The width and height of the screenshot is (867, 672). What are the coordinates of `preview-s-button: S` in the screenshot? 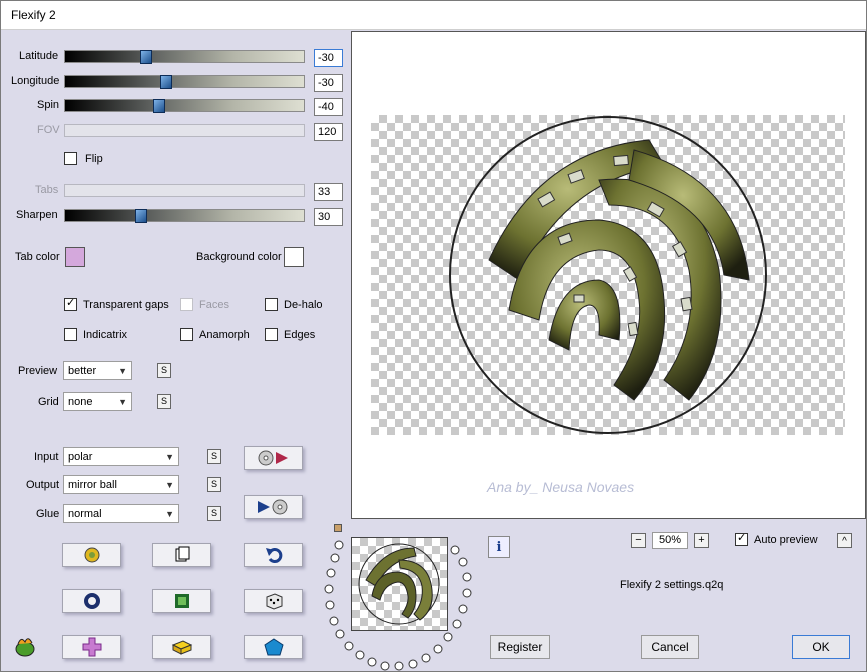 It's located at (164, 370).